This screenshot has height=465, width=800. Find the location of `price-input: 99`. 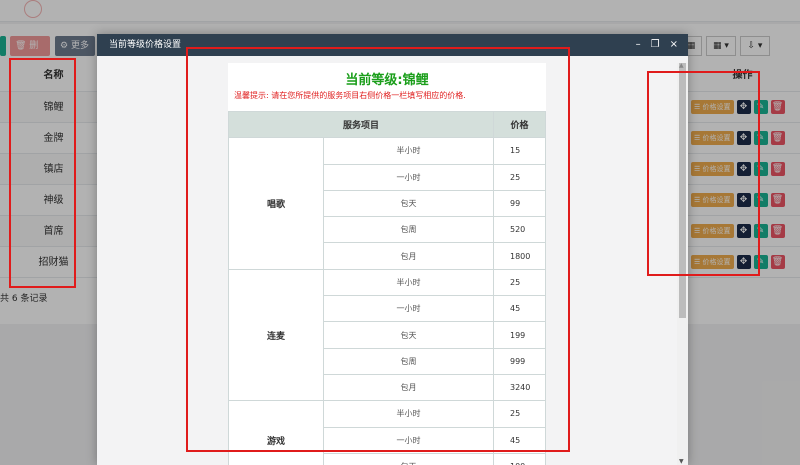

price-input: 99 is located at coordinates (519, 203).